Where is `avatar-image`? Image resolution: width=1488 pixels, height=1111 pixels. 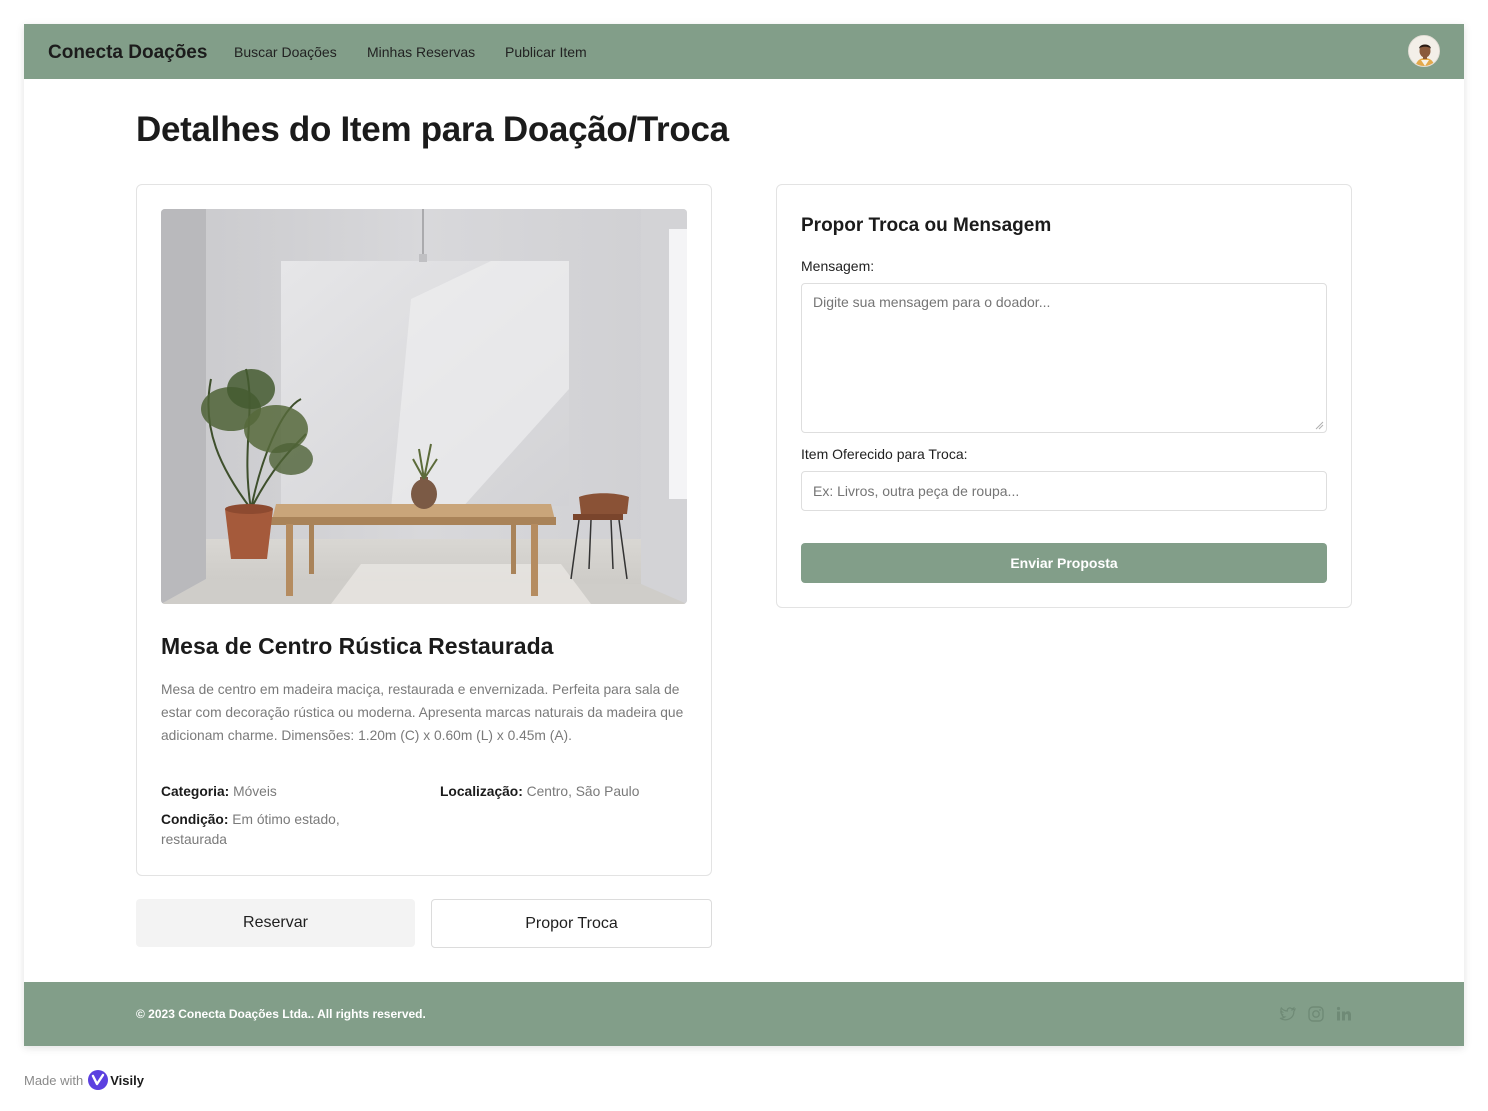
avatar-image is located at coordinates (1424, 51).